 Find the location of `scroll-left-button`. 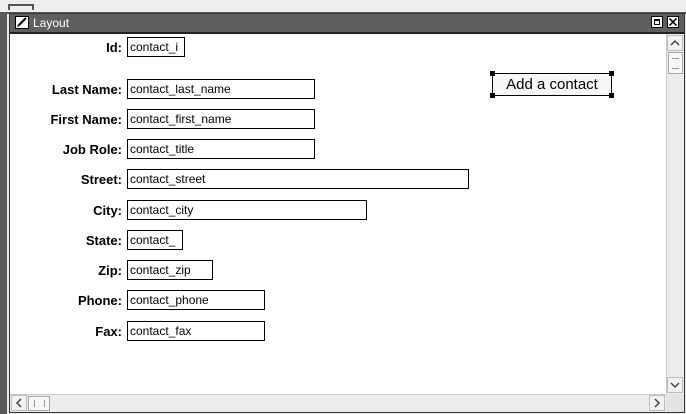

scroll-left-button is located at coordinates (19, 403).